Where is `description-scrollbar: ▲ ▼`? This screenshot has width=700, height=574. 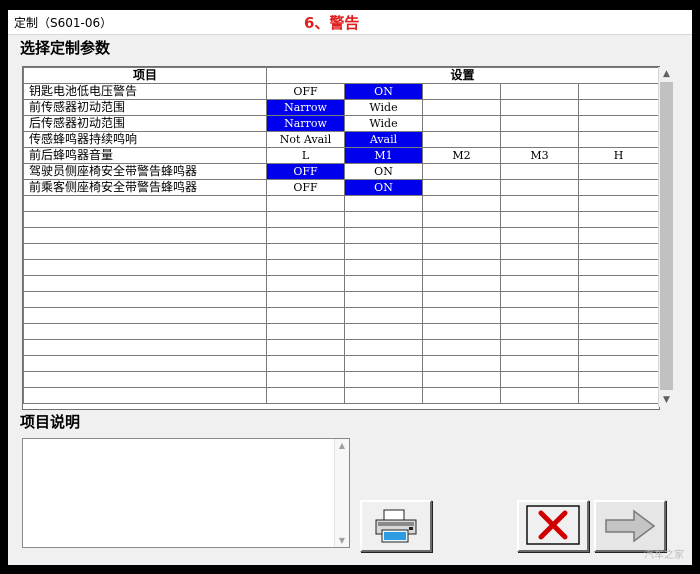
description-scrollbar: ▲ ▼ is located at coordinates (341, 493).